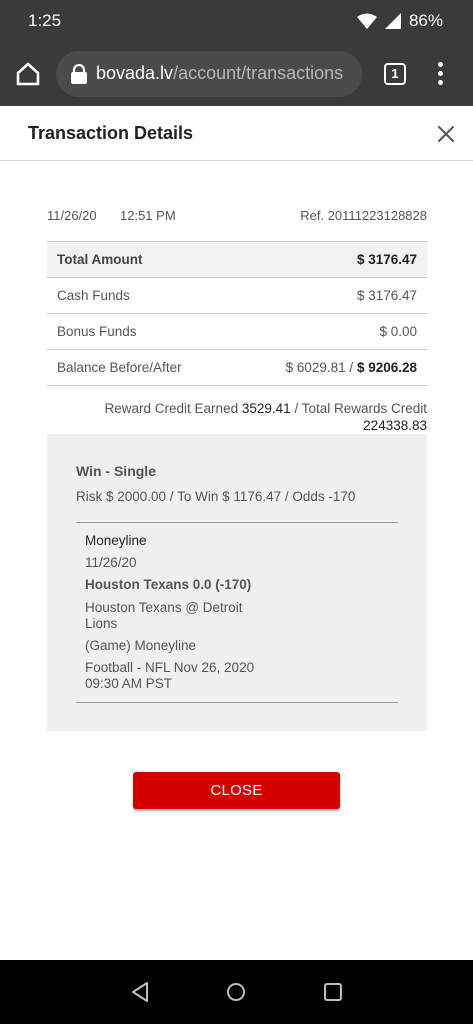 The width and height of the screenshot is (473, 1024). Describe the element at coordinates (72, 215) in the screenshot. I see `transaction-date: 11/26/20` at that location.